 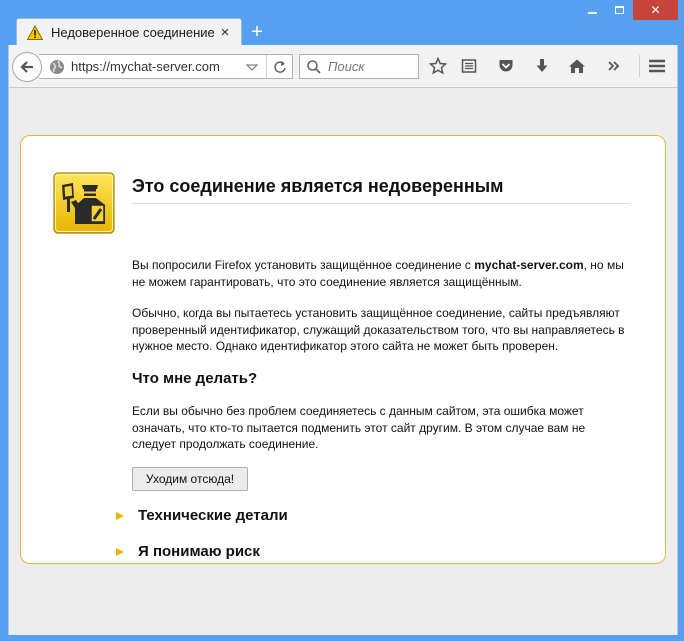 What do you see at coordinates (346, 66) in the screenshot?
I see `search-placeholder: Поиск` at bounding box center [346, 66].